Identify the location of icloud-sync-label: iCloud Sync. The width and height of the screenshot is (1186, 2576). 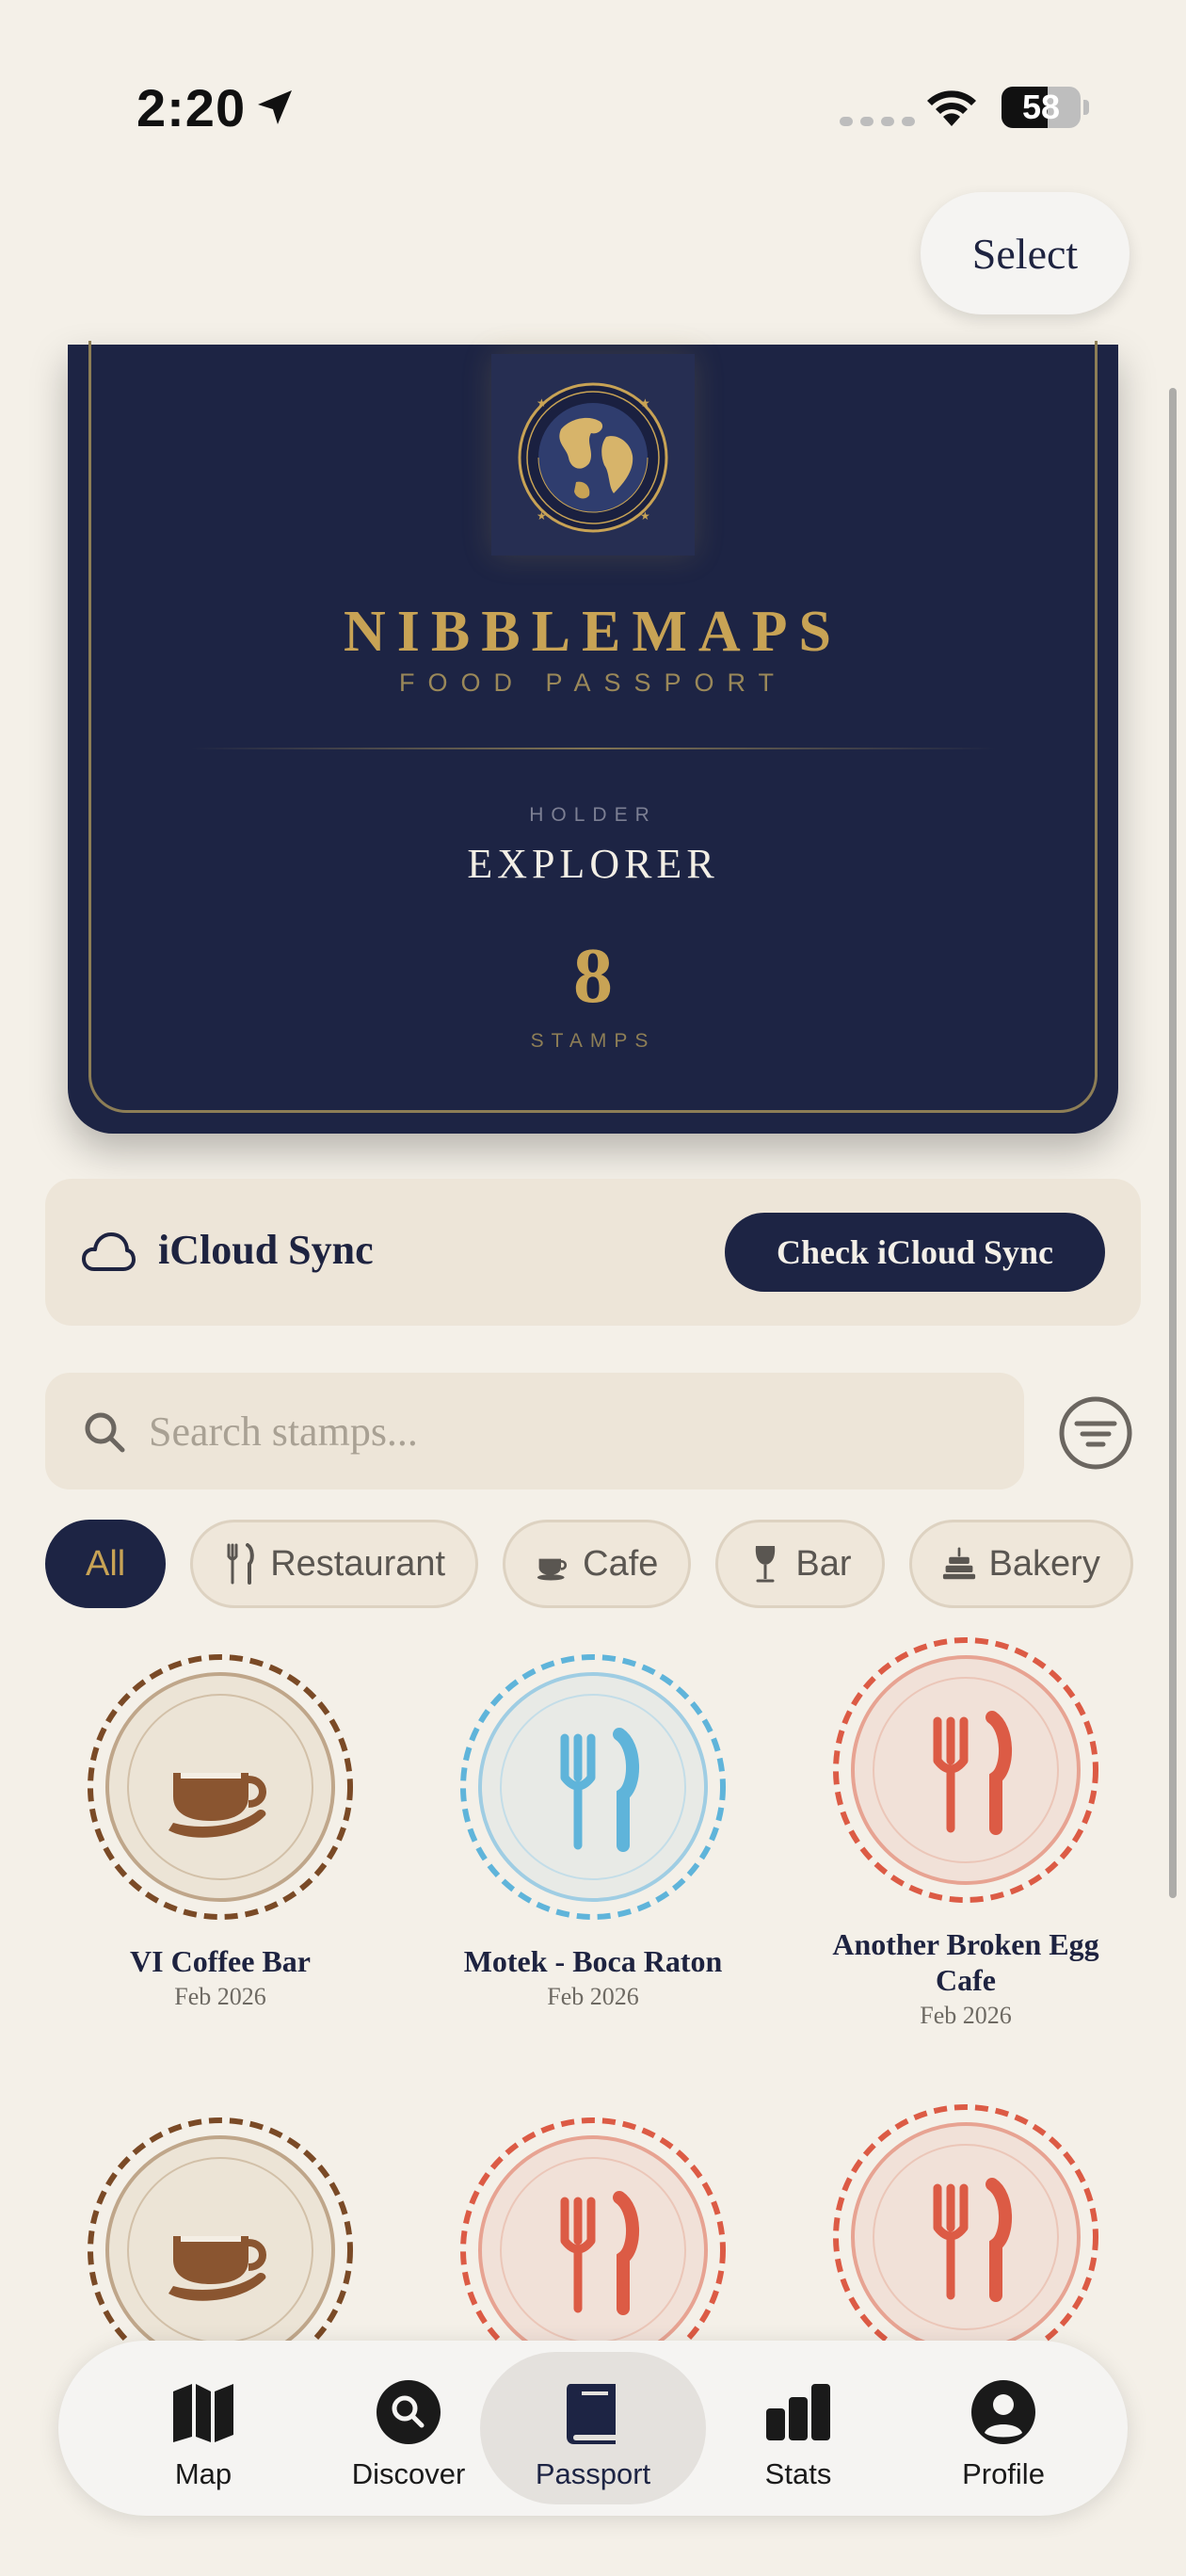
(266, 1250).